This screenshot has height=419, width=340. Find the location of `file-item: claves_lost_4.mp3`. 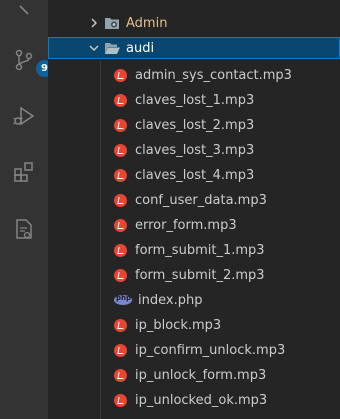

file-item: claves_lost_4.mp3 is located at coordinates (194, 175).